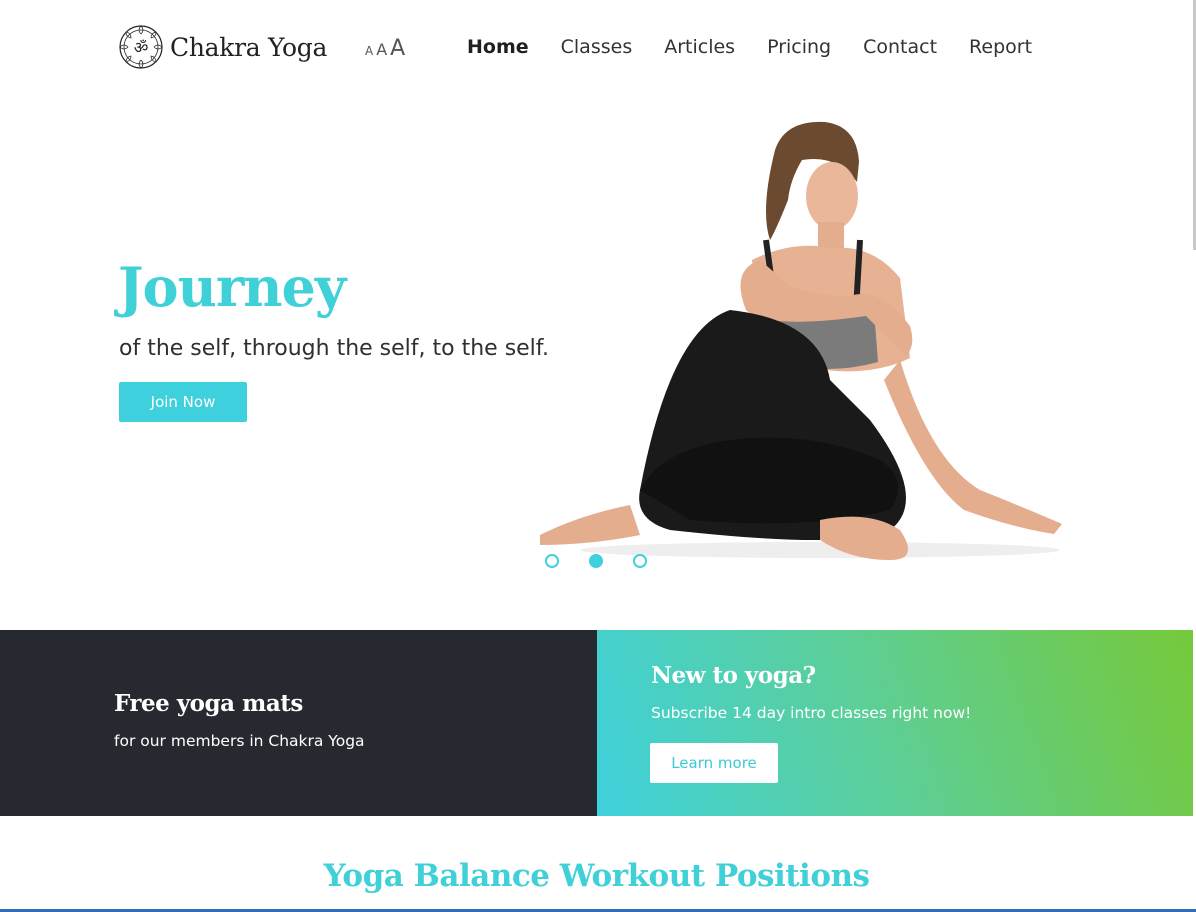 The image size is (1196, 912). Describe the element at coordinates (208, 703) in the screenshot. I see `promo-free-mats-title: Free yoga mats` at that location.